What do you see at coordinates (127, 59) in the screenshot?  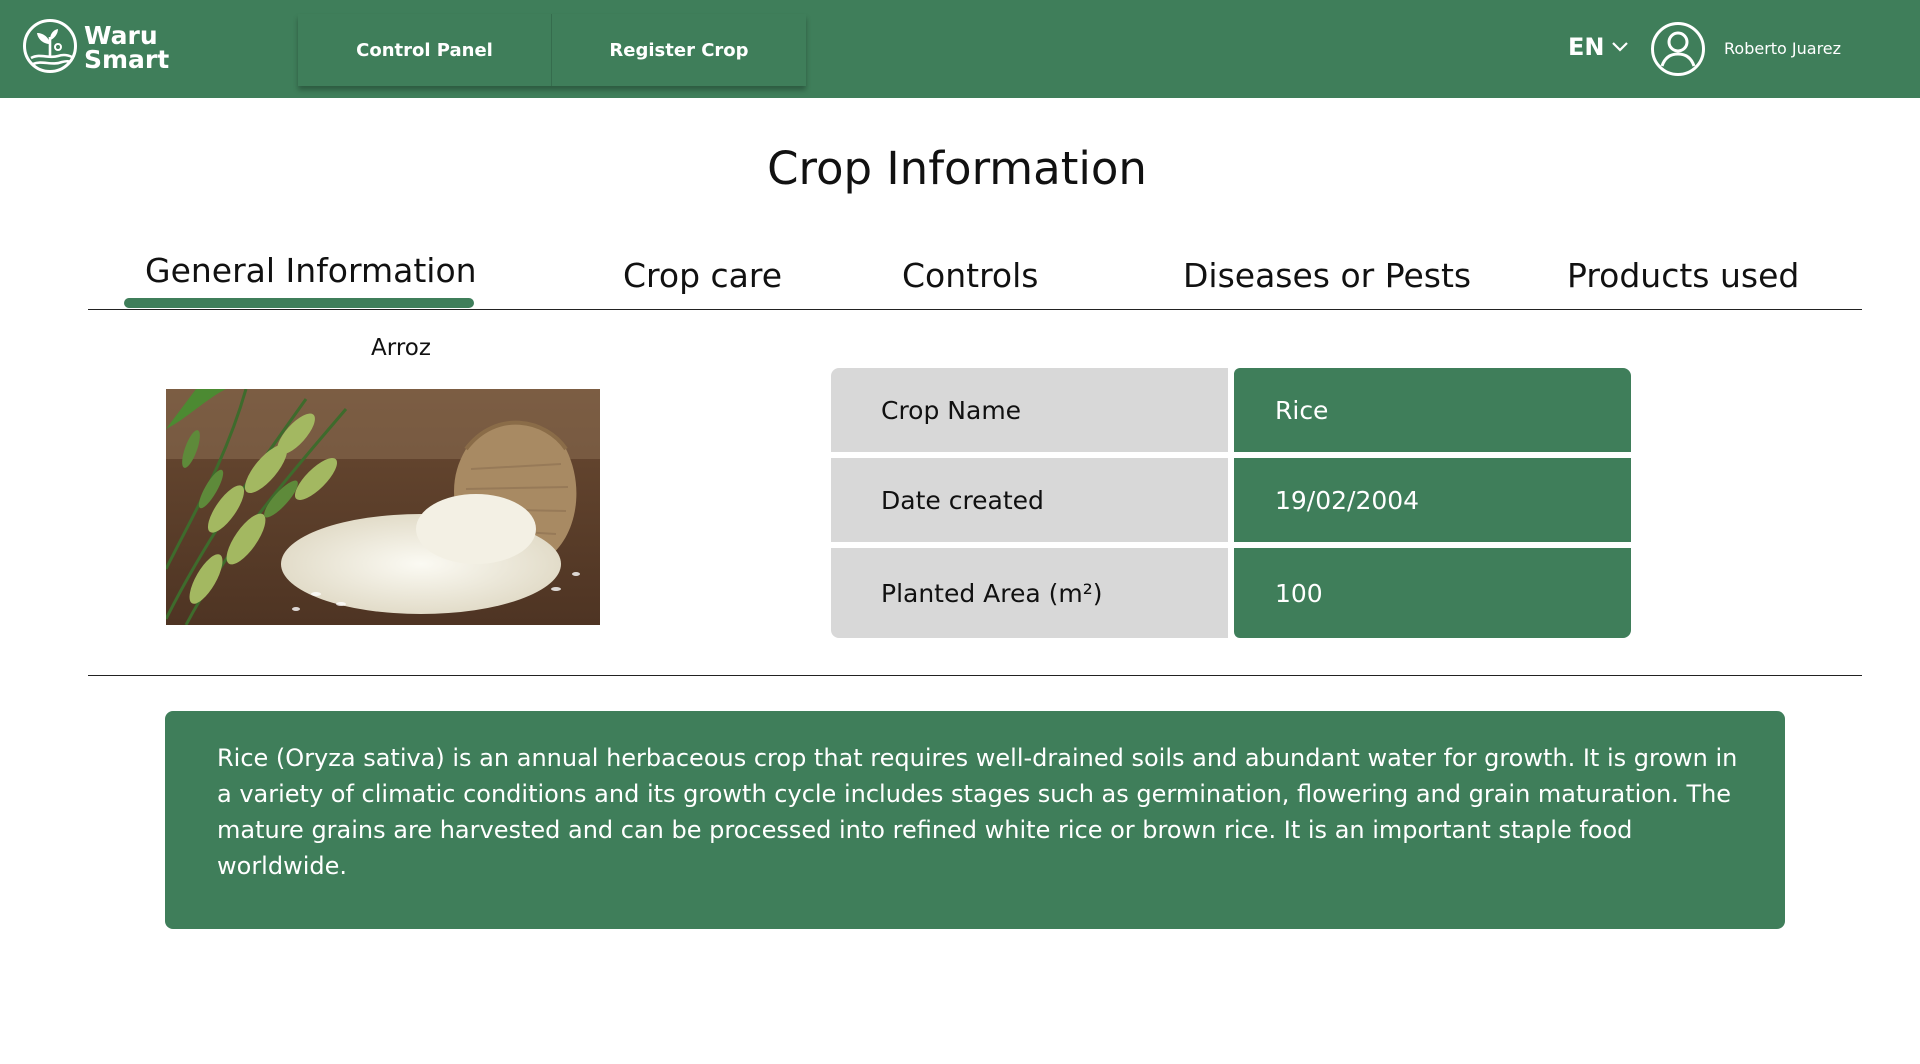 I see `brand-line2: Smart` at bounding box center [127, 59].